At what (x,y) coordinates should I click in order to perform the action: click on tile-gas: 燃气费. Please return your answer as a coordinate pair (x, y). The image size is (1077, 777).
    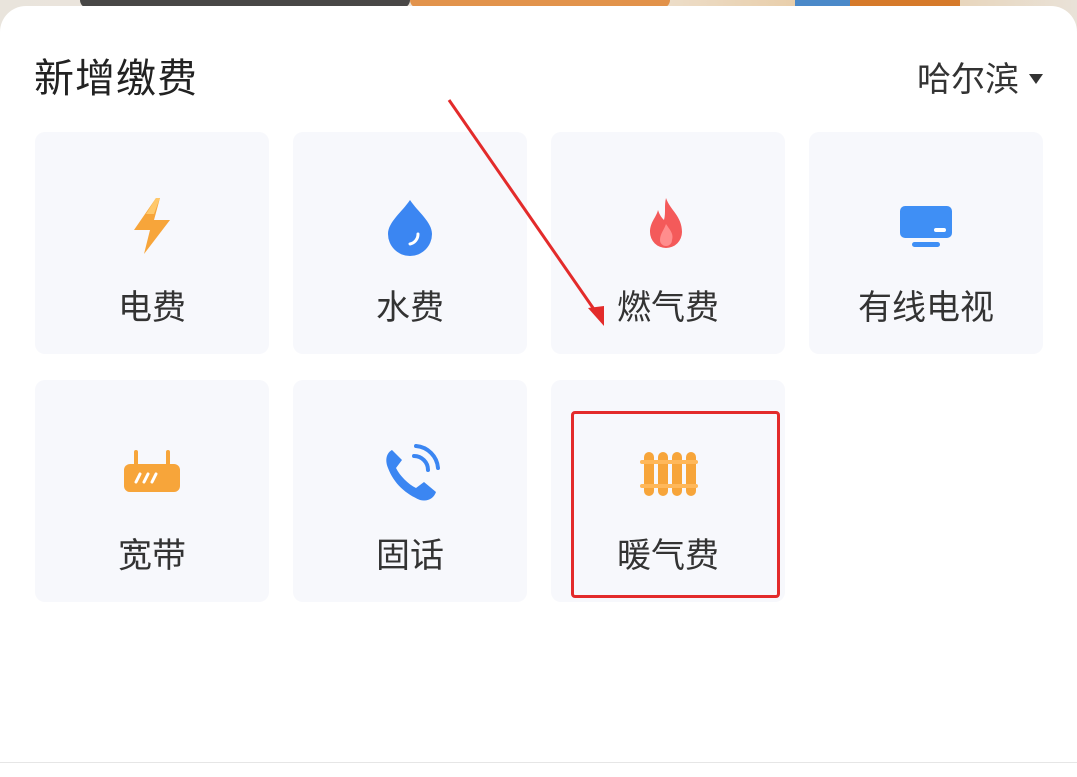
    Looking at the image, I should click on (668, 243).